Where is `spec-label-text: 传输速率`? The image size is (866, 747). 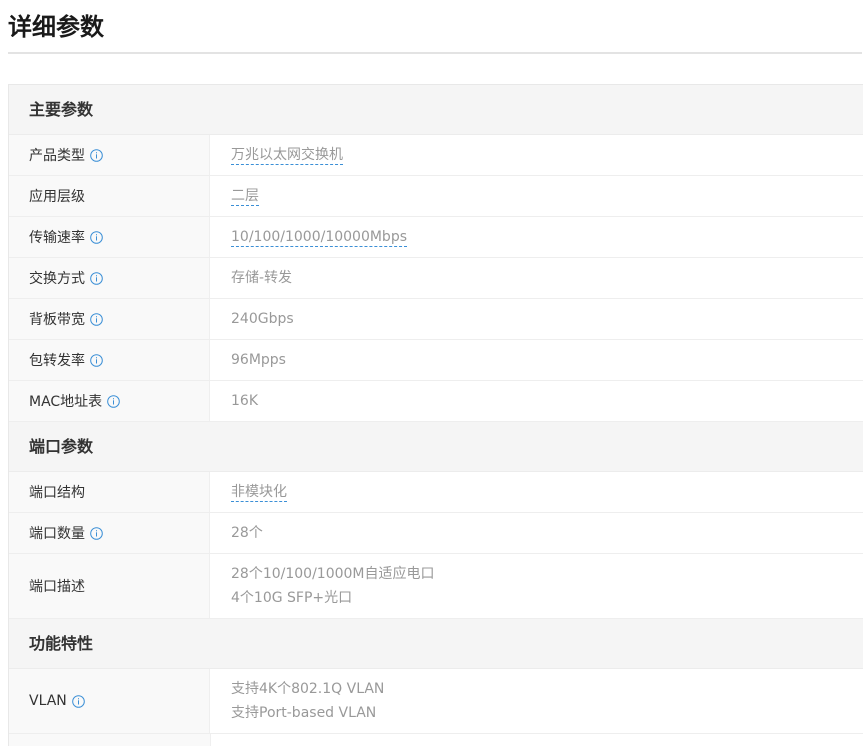 spec-label-text: 传输速率 is located at coordinates (57, 238).